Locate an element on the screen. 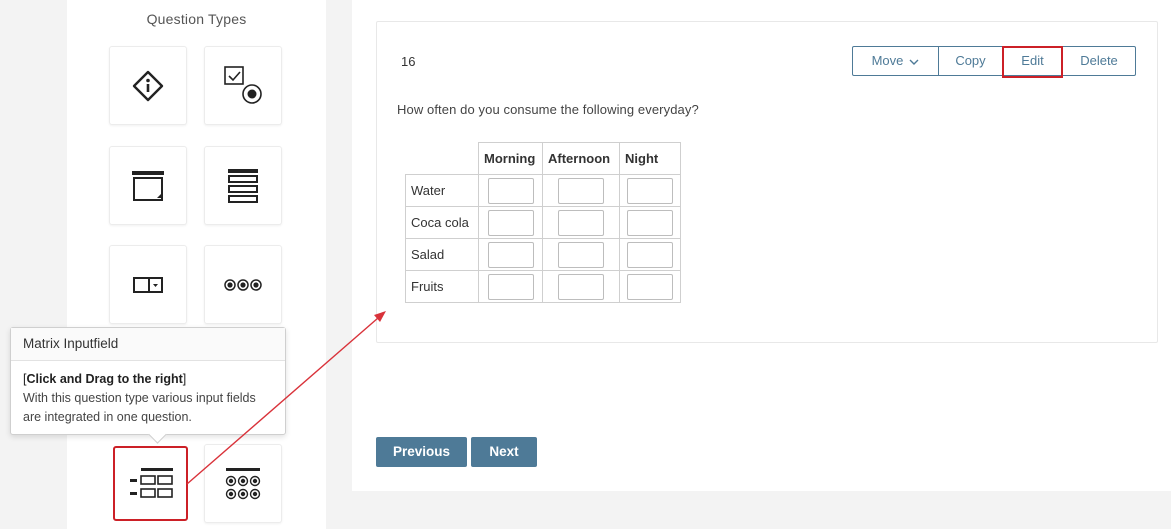 Image resolution: width=1171 pixels, height=529 pixels. matrix-header-row: Morning Afternoon Night is located at coordinates (543, 158).